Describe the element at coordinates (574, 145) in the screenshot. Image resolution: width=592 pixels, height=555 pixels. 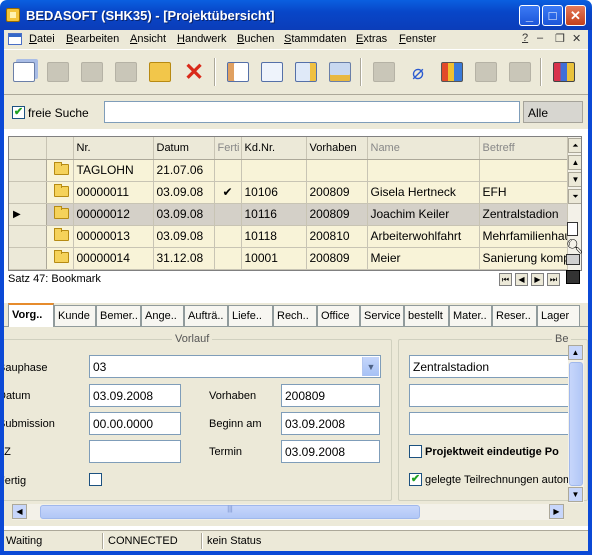
I see `scroll-top-icon: ⏶` at that location.